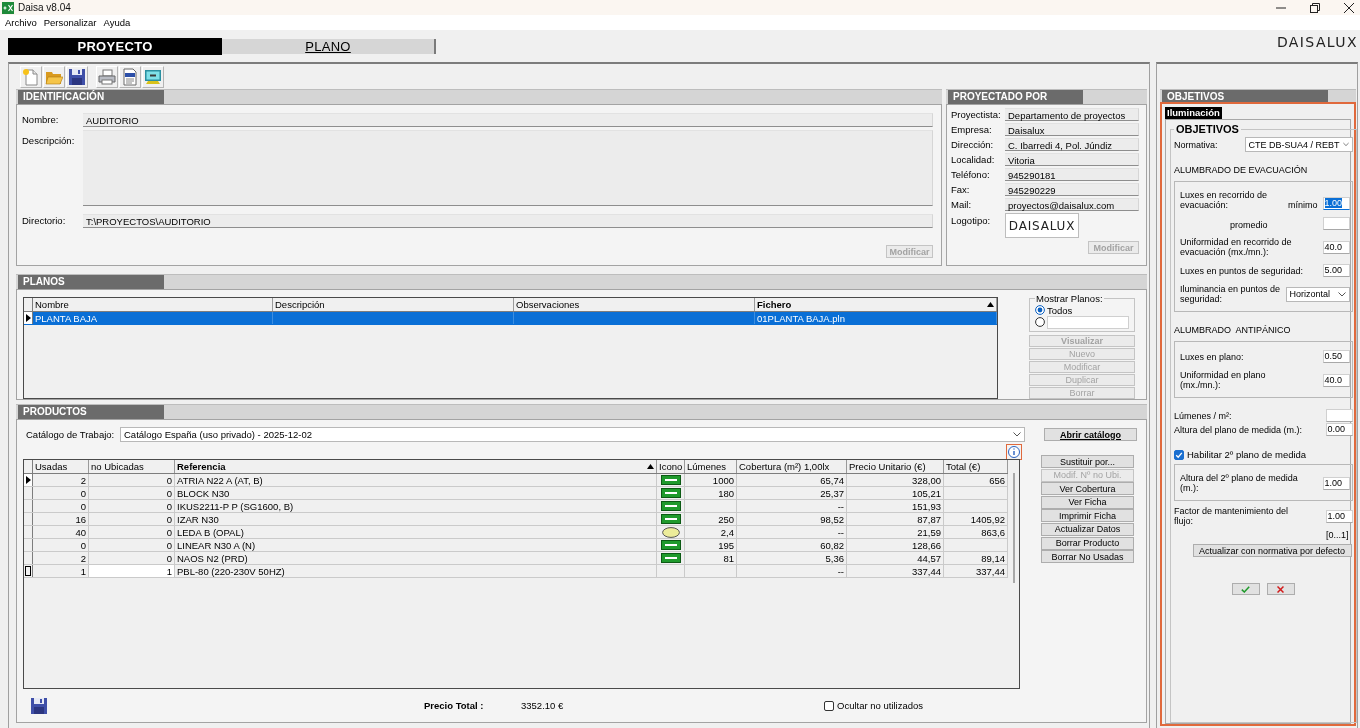  I want to click on field-label: Luxes en plano:, so click(1212, 356).